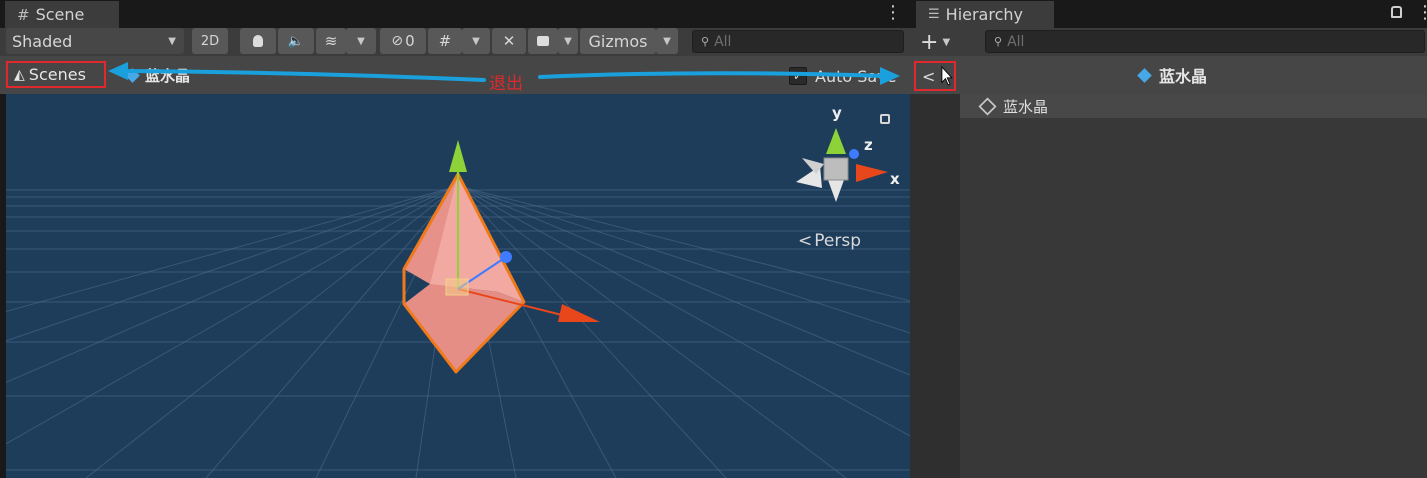  What do you see at coordinates (798, 41) in the screenshot?
I see `scene-search-input: ⚲ All` at bounding box center [798, 41].